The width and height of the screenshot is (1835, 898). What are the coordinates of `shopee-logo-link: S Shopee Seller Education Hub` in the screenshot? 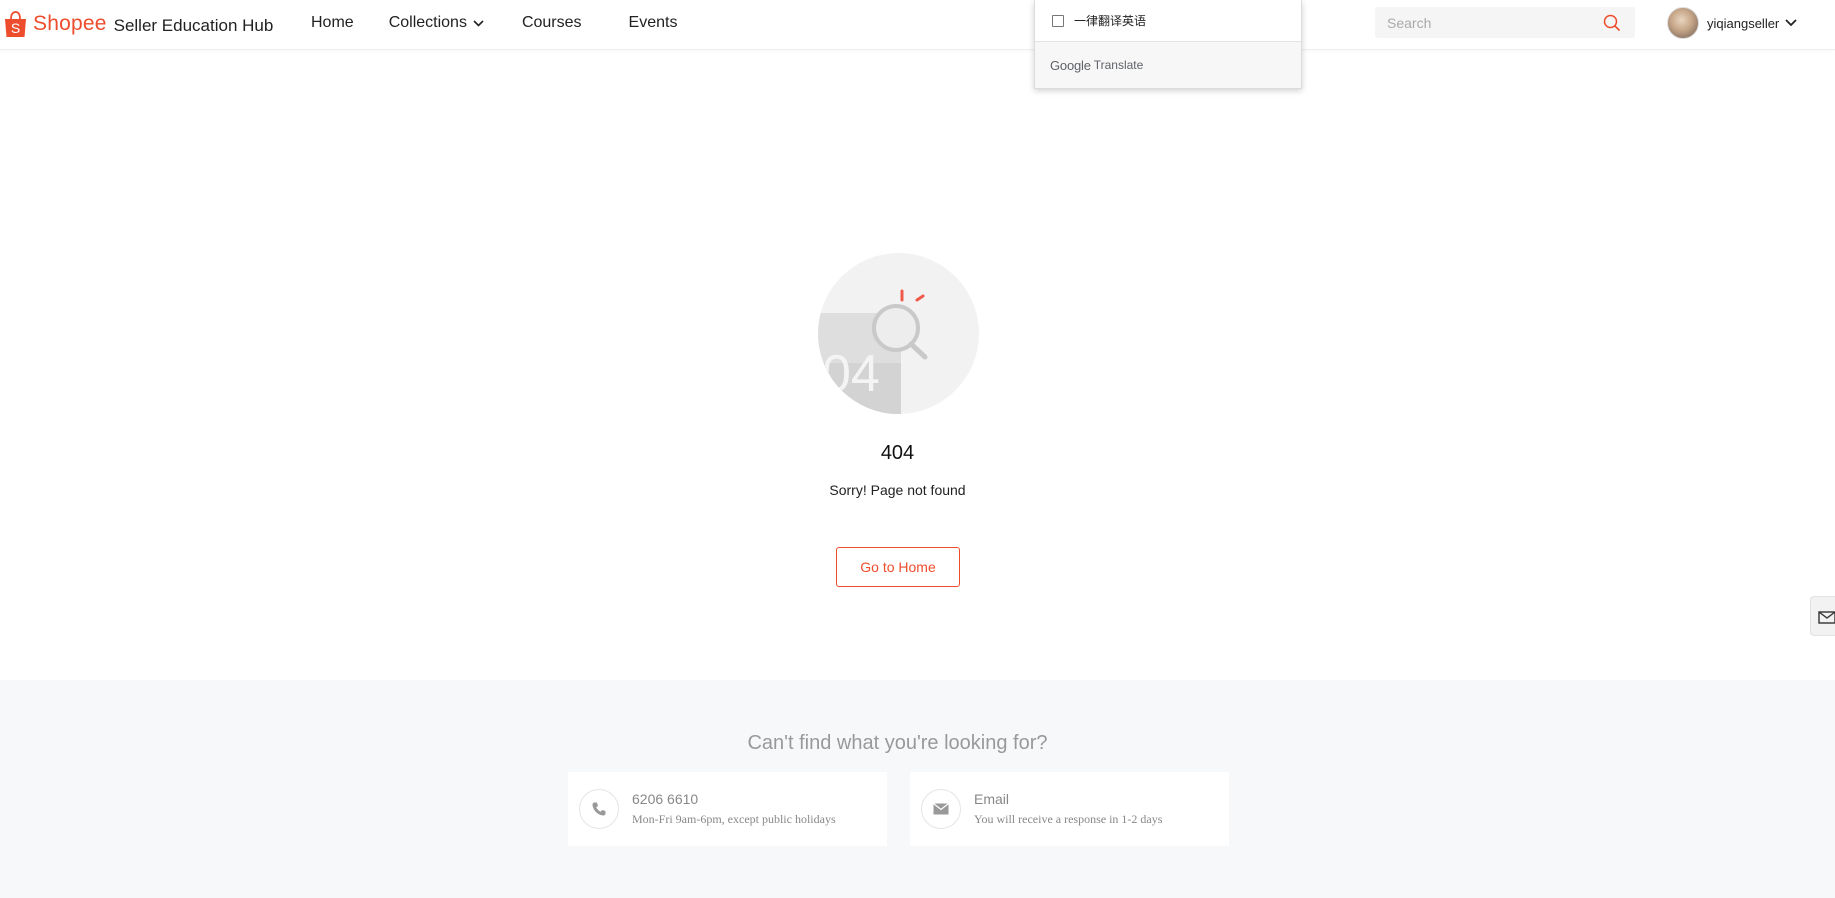 It's located at (138, 24).